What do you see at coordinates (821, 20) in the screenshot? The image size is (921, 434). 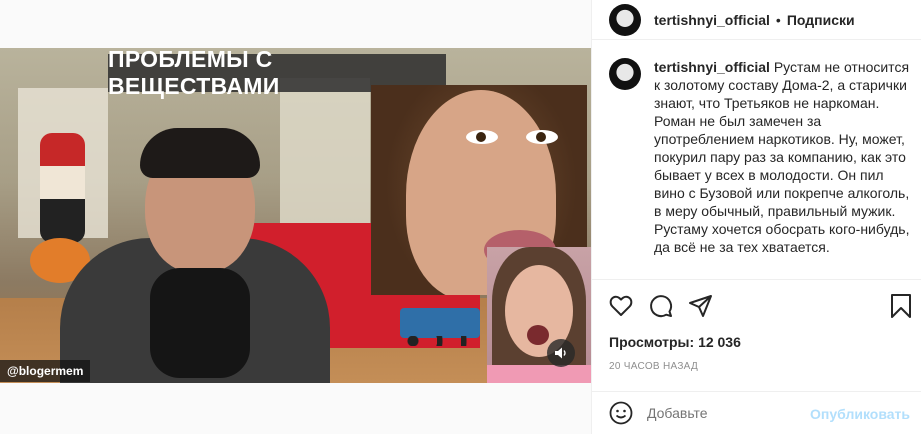 I see `following-button: Подписки` at bounding box center [821, 20].